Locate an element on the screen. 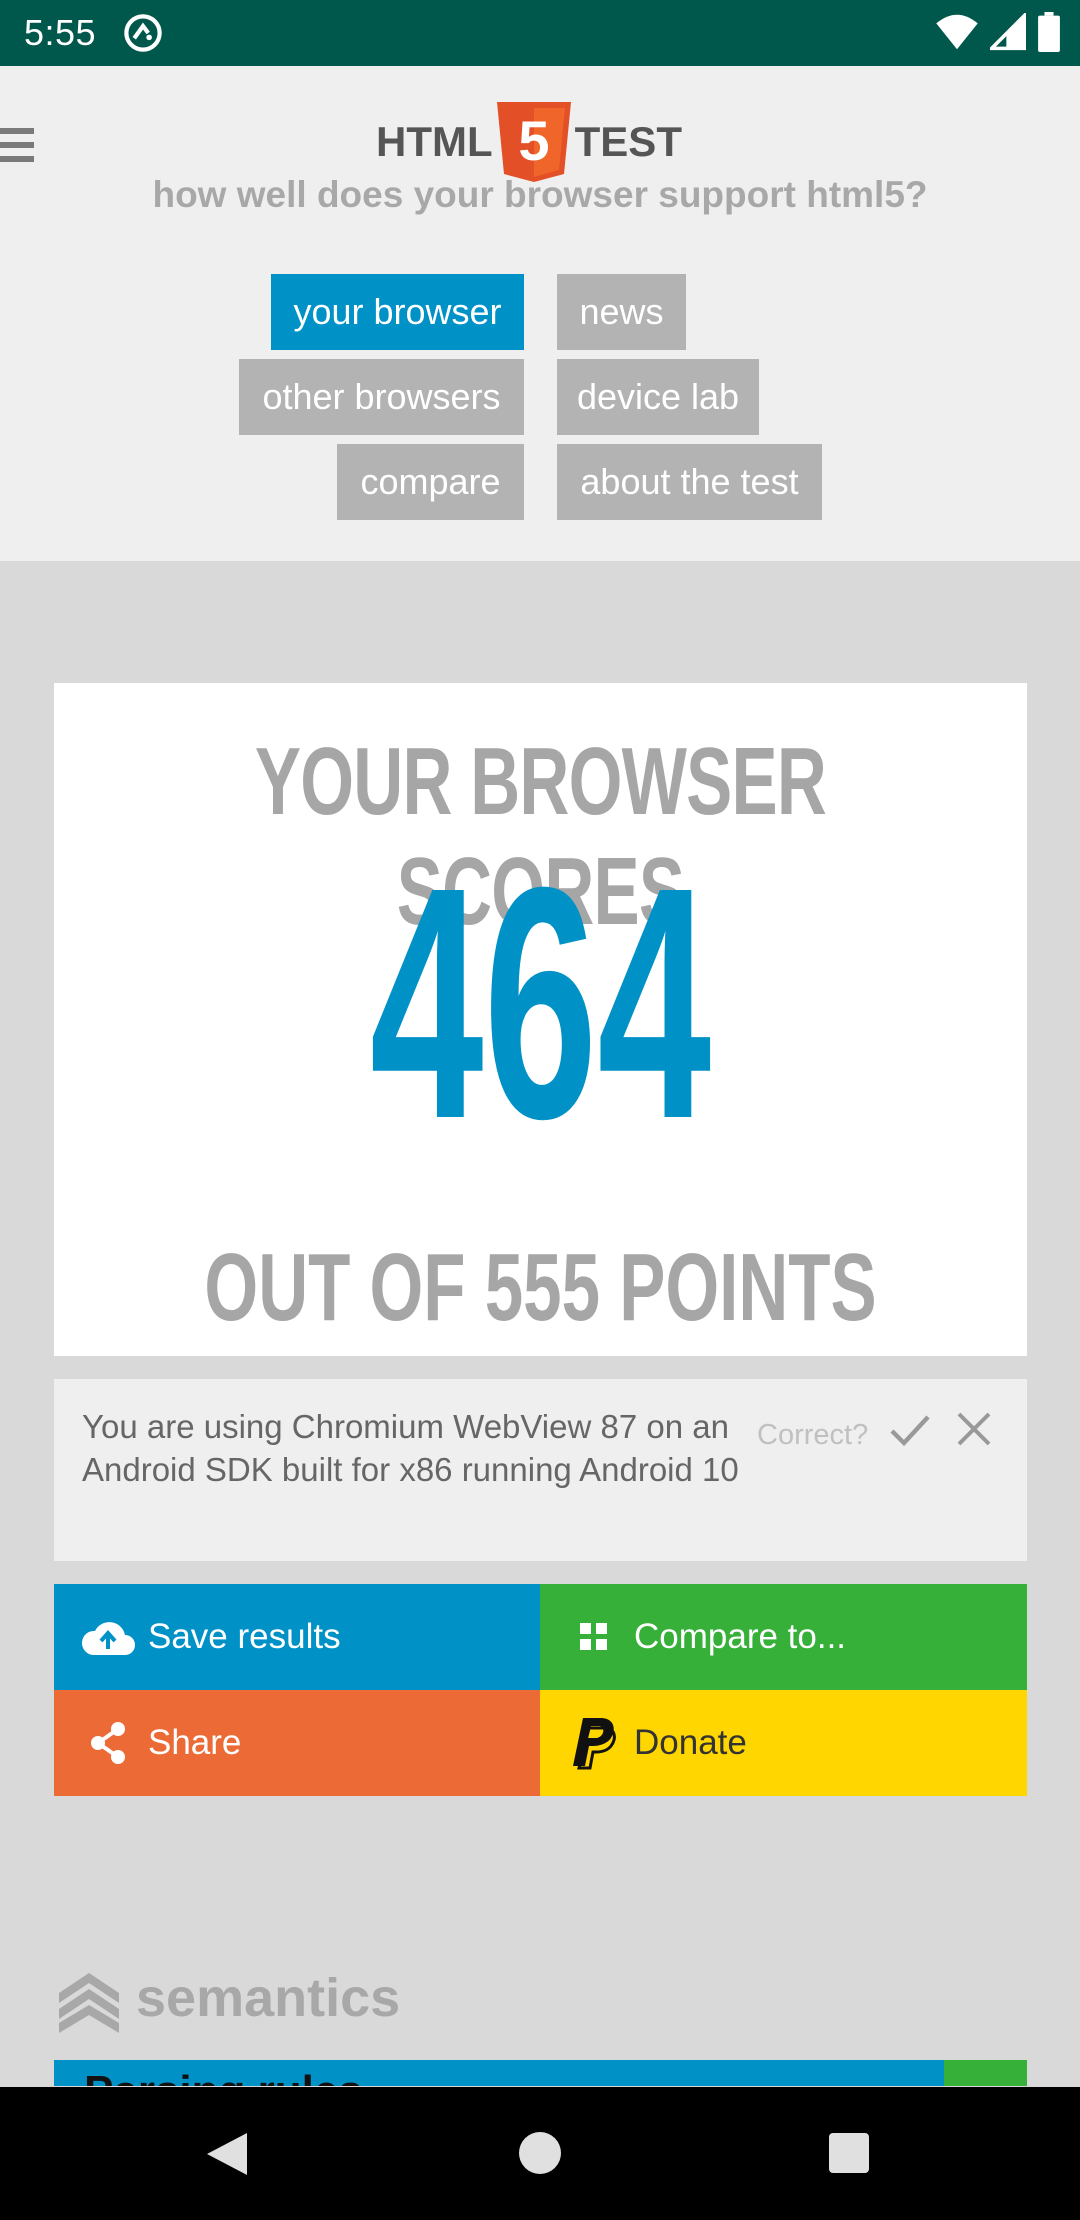  score-value: 464 is located at coordinates (540, 1002).